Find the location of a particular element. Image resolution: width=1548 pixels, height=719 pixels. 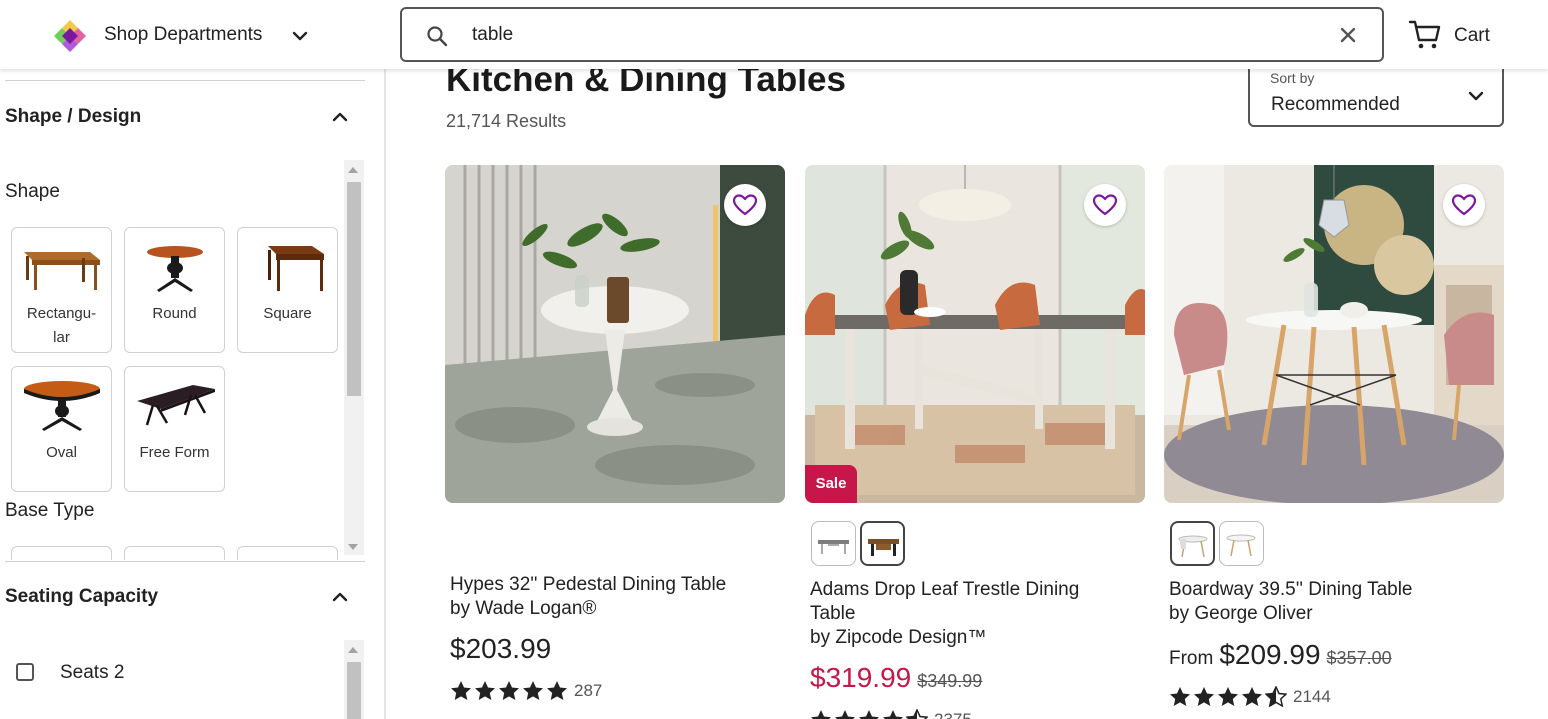

swatch-table-white-icon is located at coordinates (1193, 546).